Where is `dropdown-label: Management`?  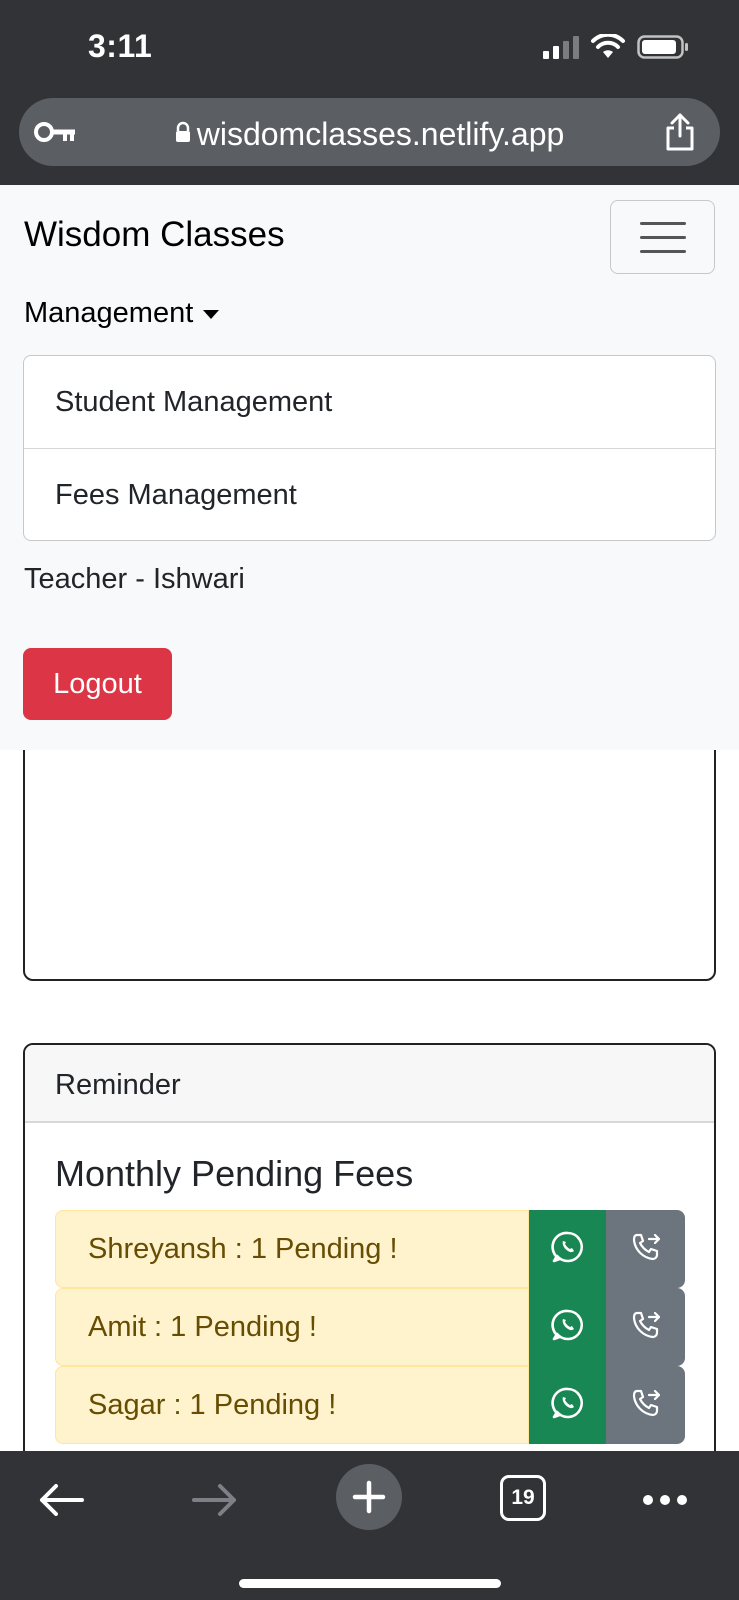
dropdown-label: Management is located at coordinates (109, 313).